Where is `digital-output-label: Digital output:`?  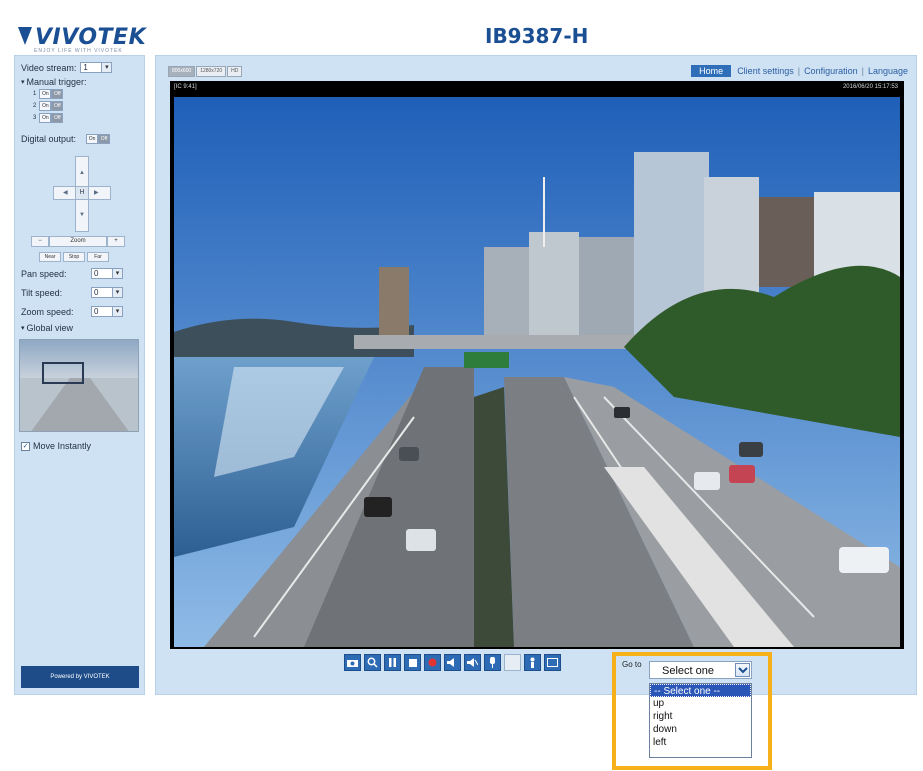 digital-output-label: Digital output: is located at coordinates (49, 139).